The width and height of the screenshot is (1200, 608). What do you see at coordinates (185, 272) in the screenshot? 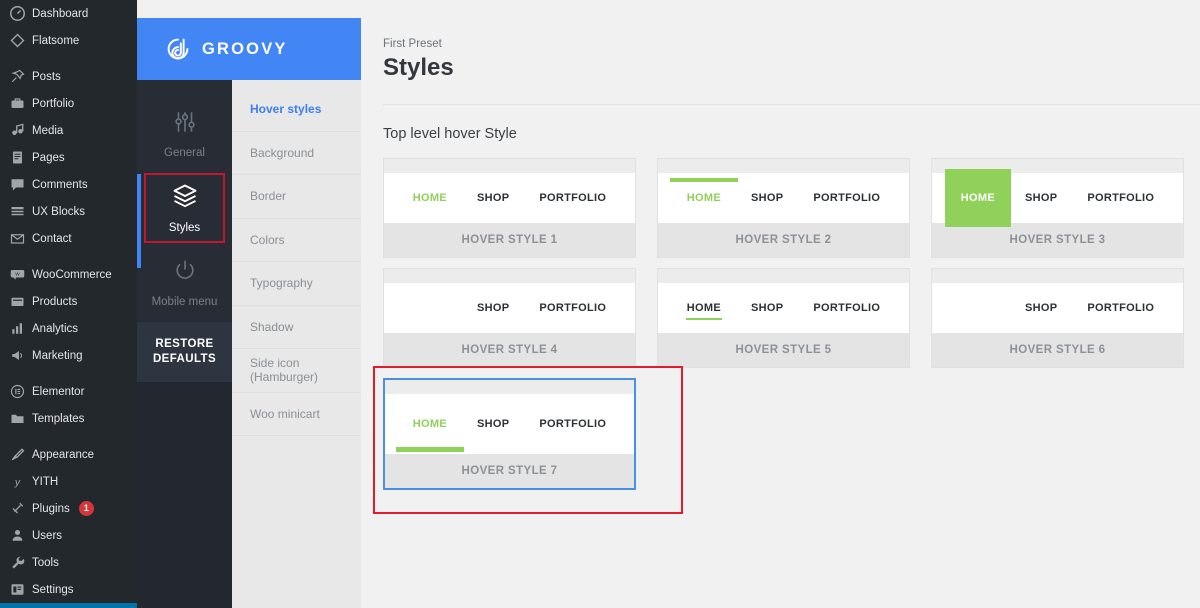
I see `power-icon` at bounding box center [185, 272].